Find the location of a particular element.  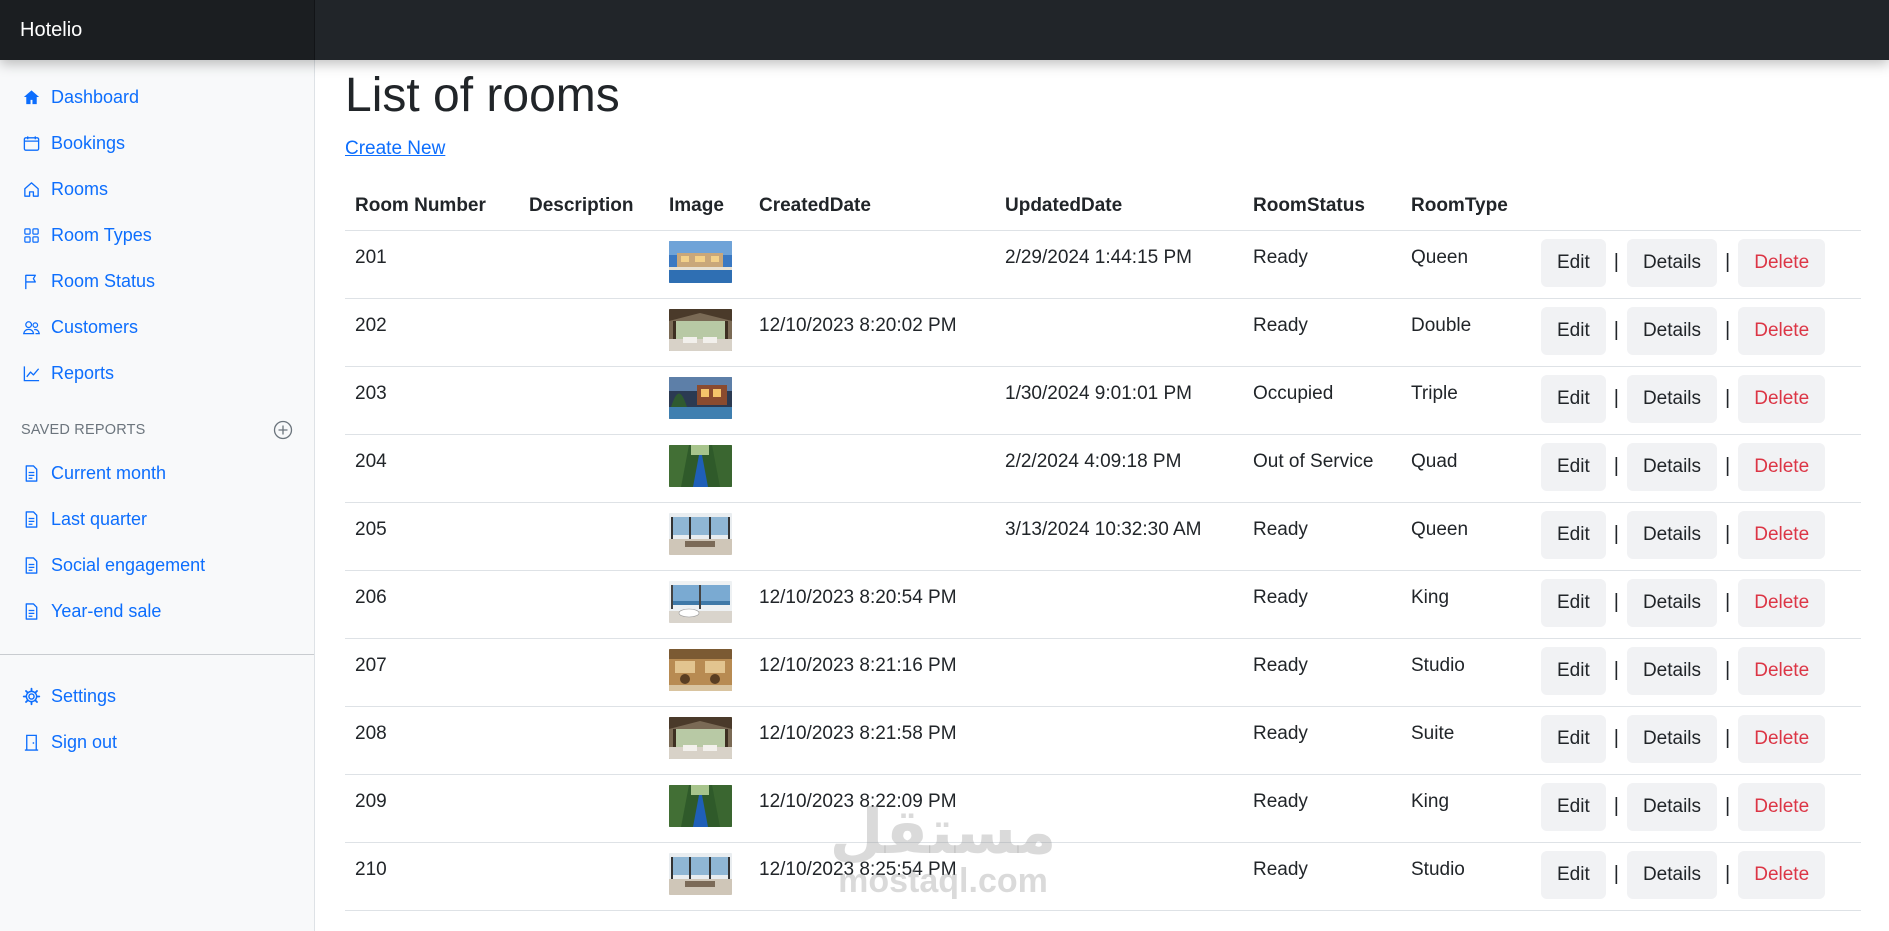

create-new-link: Create New is located at coordinates (395, 149).